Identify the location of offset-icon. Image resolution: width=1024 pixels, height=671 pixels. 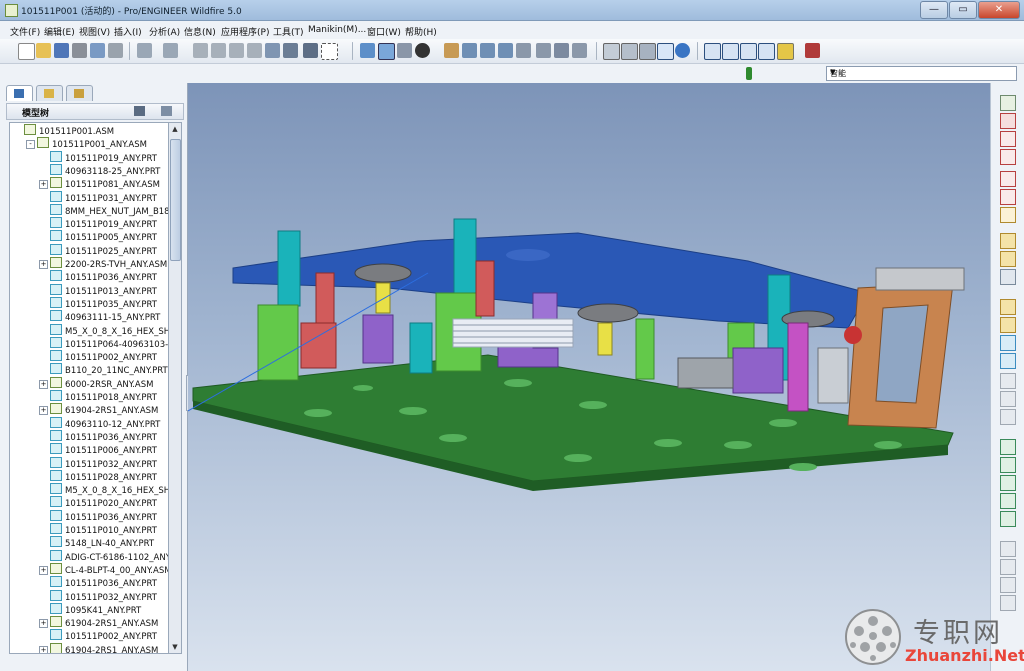
(1008, 567).